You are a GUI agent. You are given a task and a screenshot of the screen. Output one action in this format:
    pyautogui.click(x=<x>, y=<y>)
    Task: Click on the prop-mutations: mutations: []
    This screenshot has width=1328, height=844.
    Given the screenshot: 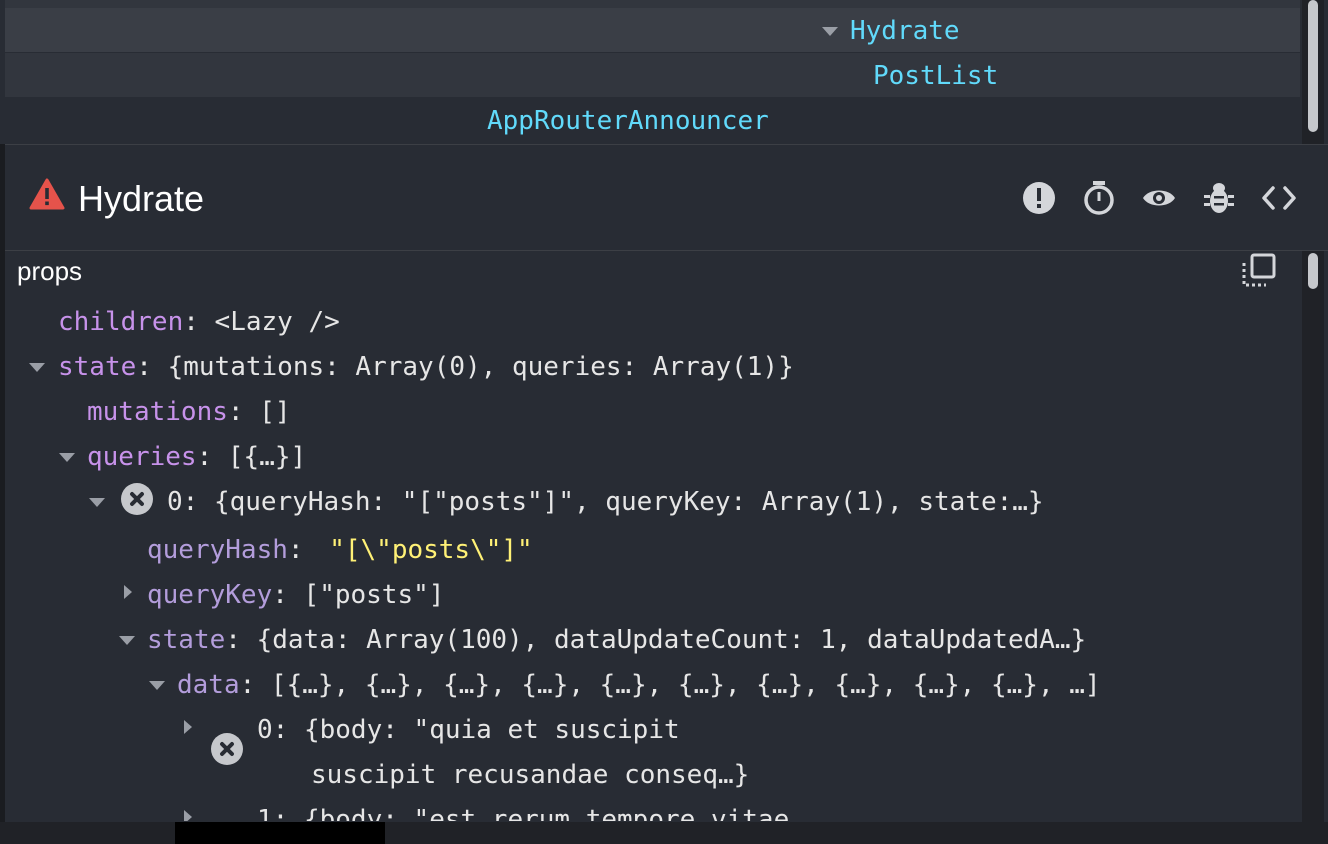 What is the action you would take?
    pyautogui.click(x=189, y=412)
    